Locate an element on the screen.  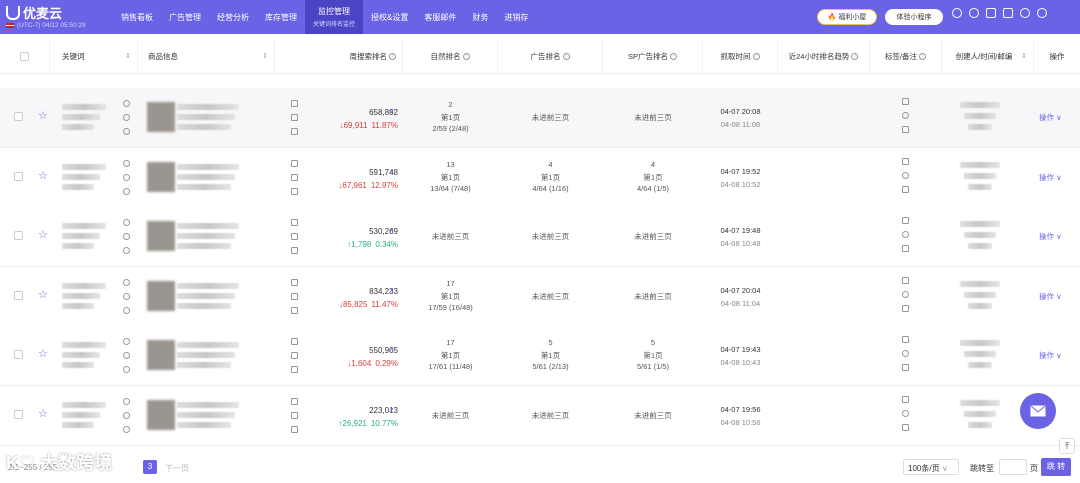
nav-item-7: 财务 is located at coordinates (480, 17).